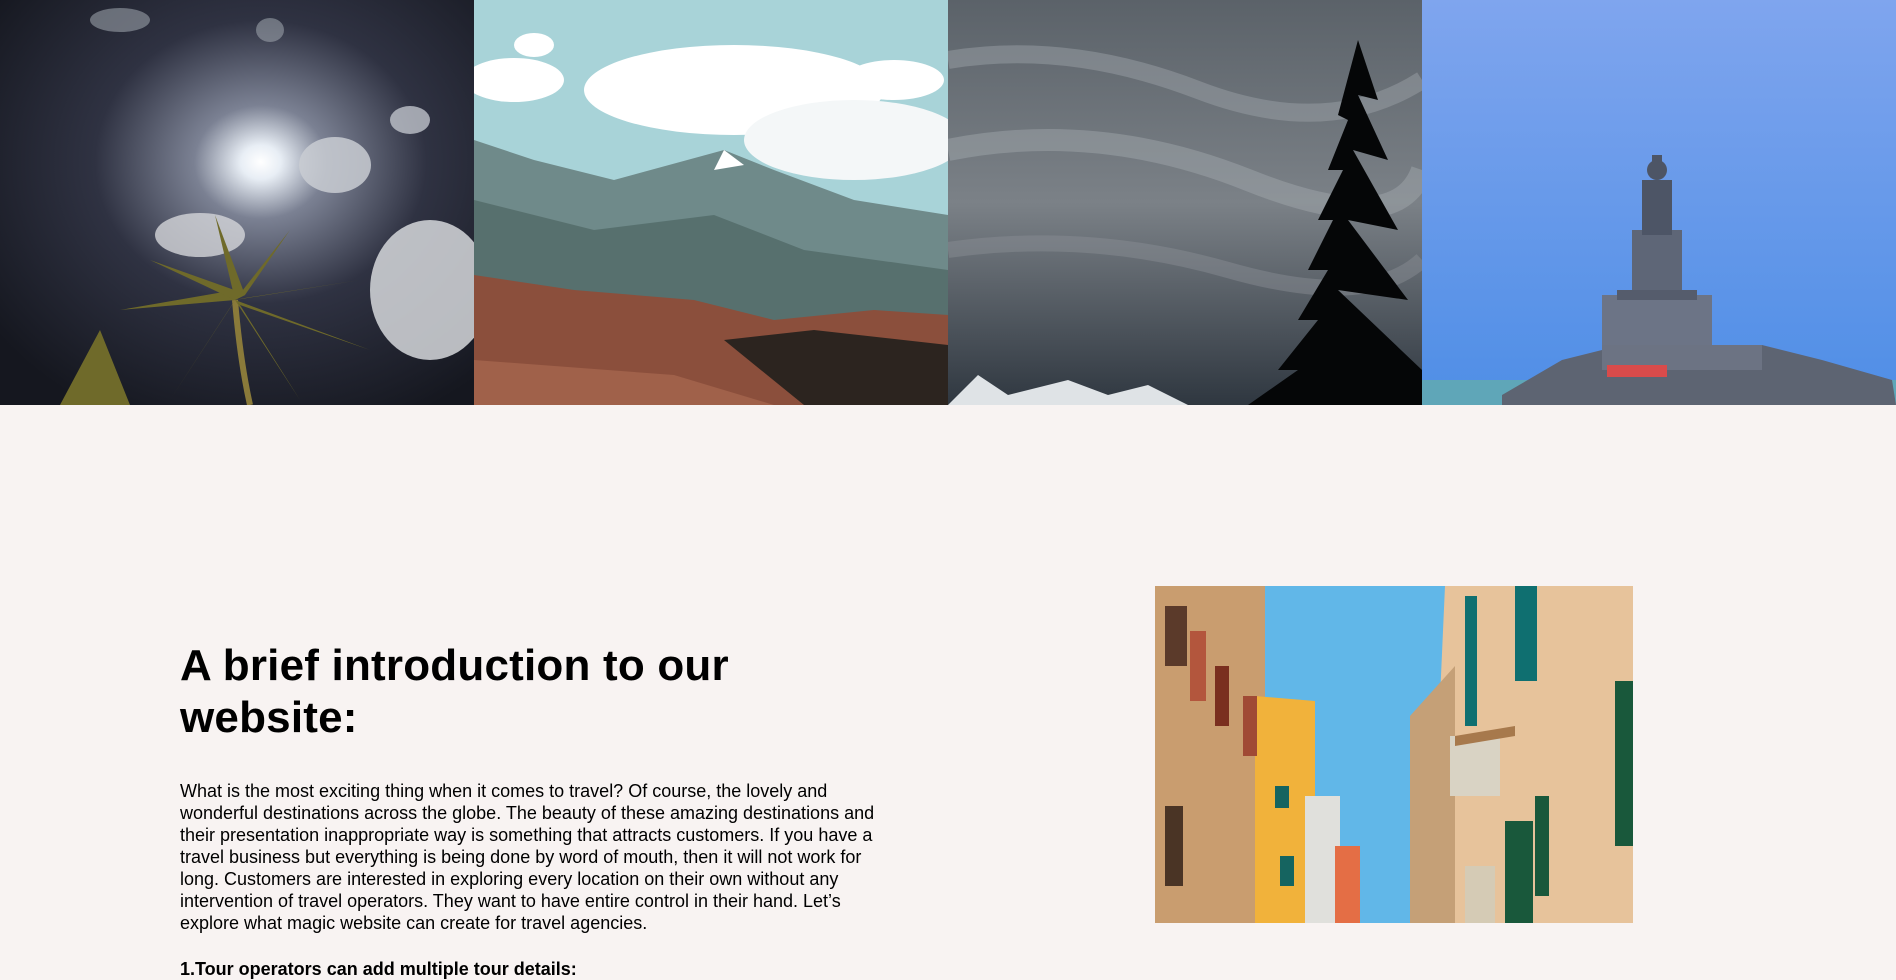  Describe the element at coordinates (1185, 202) in the screenshot. I see `gallery-image-cloudy-pine` at that location.